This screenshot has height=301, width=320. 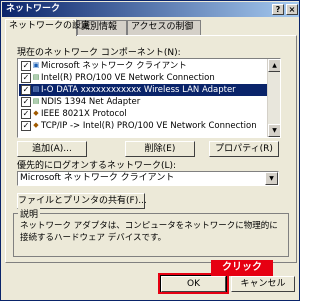 I want to click on list-item-label: IEEE 8021X Protocol, so click(x=84, y=114).